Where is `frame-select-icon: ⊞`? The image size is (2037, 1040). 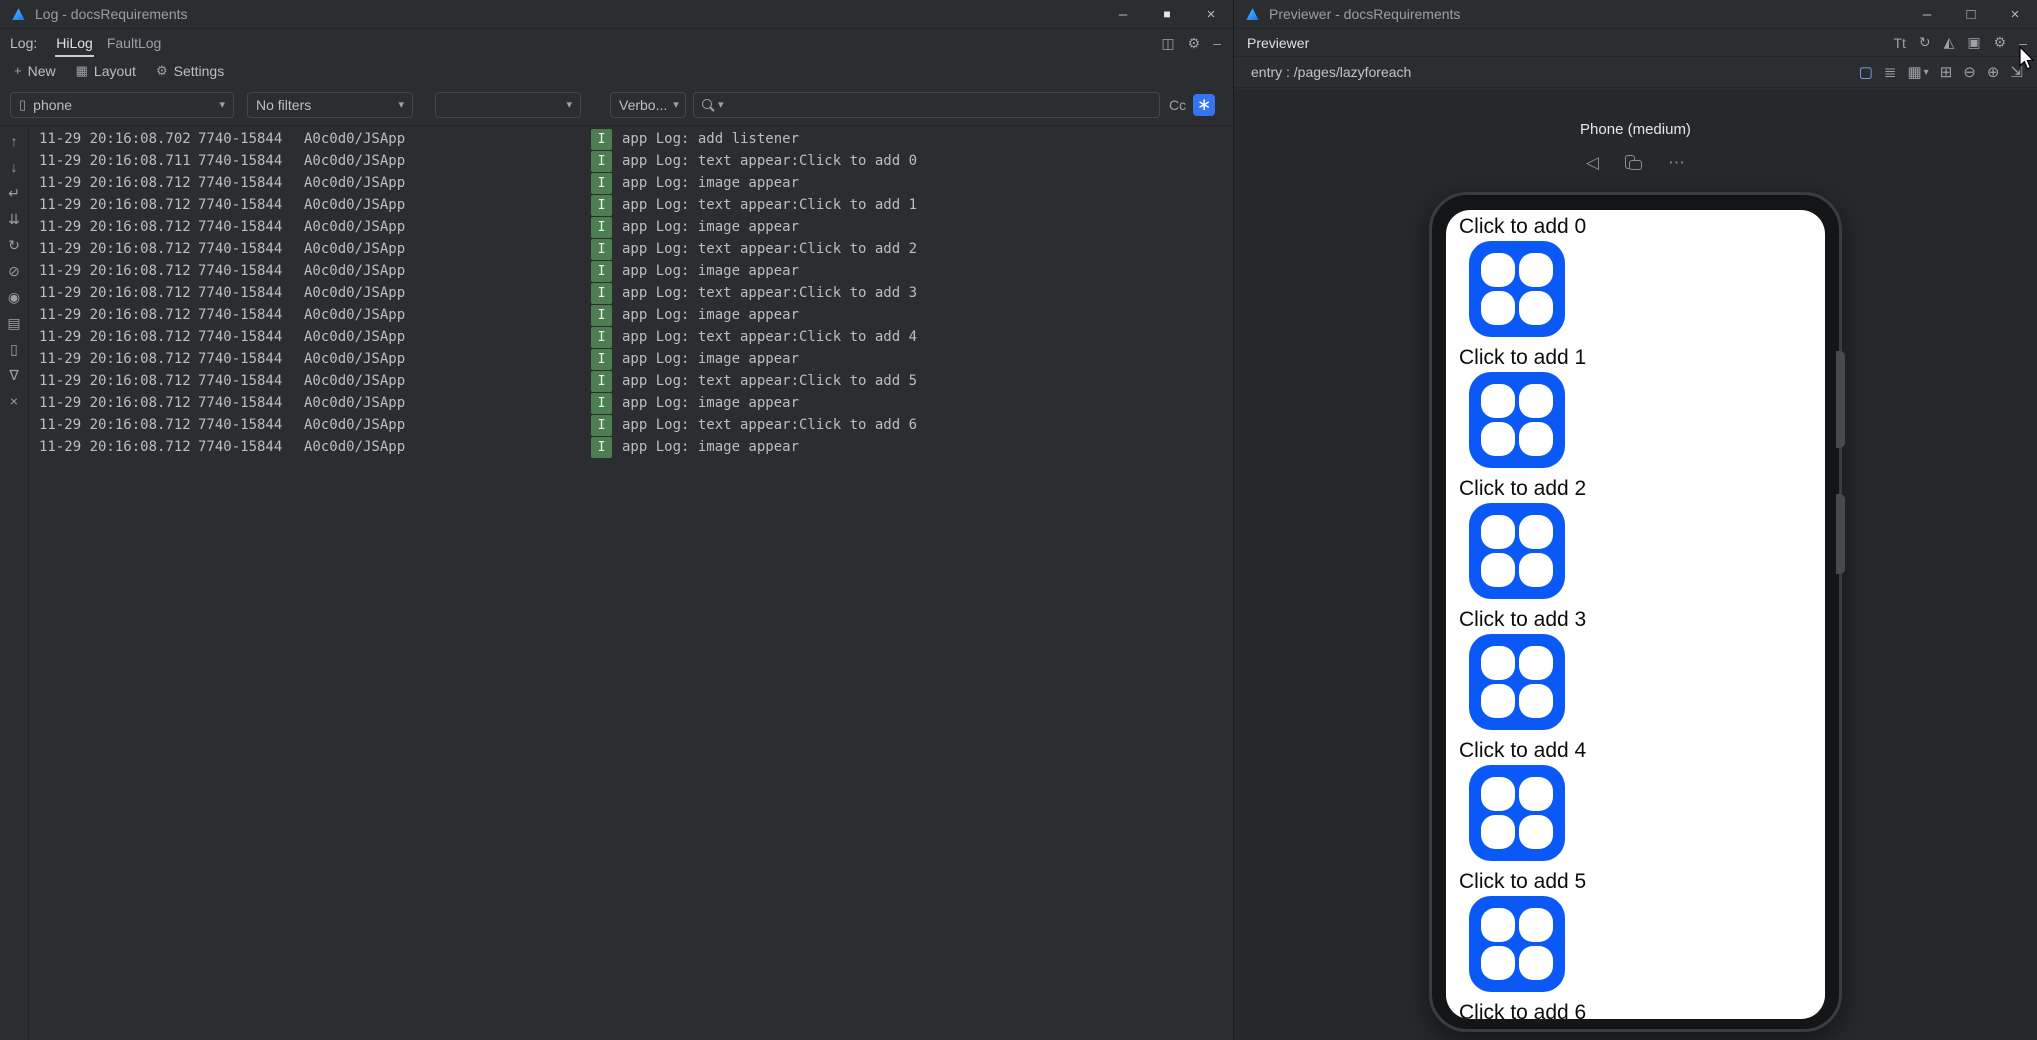 frame-select-icon: ⊞ is located at coordinates (1946, 72).